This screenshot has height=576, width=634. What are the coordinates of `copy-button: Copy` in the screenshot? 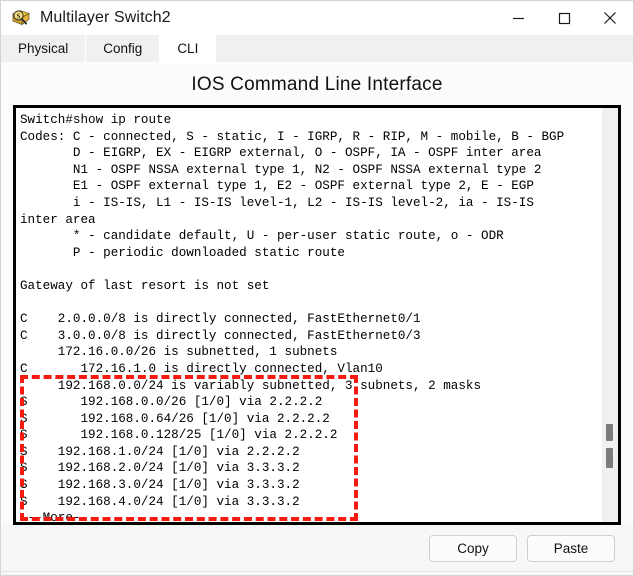 It's located at (473, 548).